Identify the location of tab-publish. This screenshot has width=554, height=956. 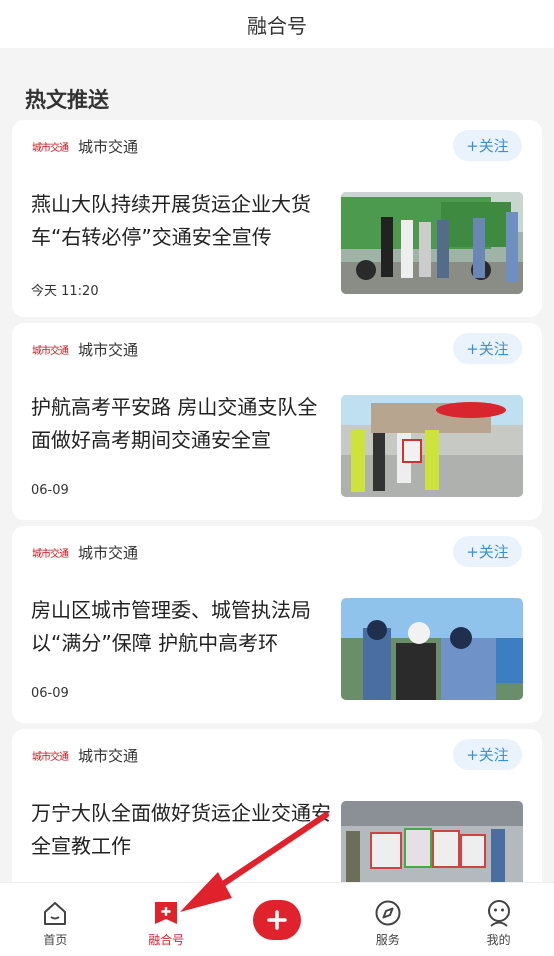
(277, 919).